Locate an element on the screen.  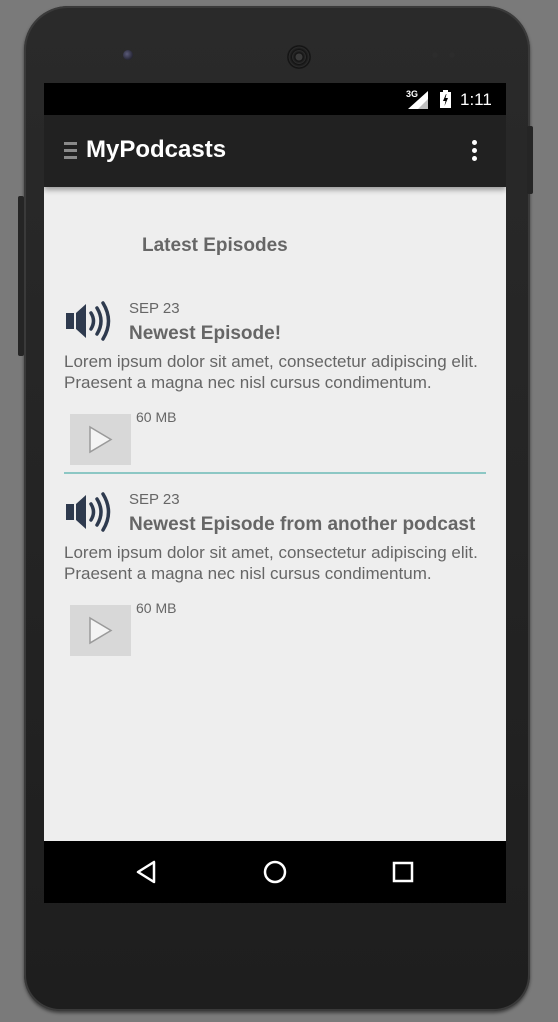
navigation-bar is located at coordinates (275, 872).